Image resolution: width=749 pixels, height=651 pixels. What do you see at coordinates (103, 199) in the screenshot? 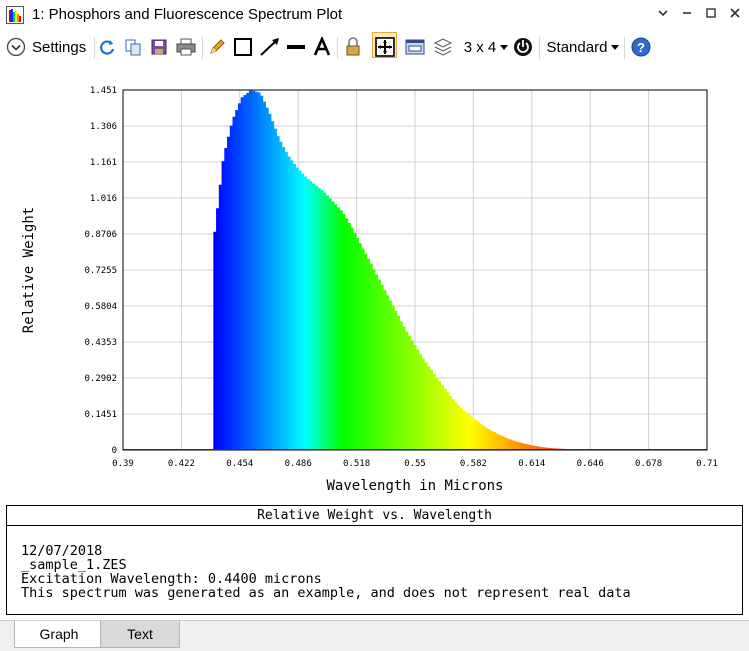
I see `y-tick-label: 1.016` at bounding box center [103, 199].